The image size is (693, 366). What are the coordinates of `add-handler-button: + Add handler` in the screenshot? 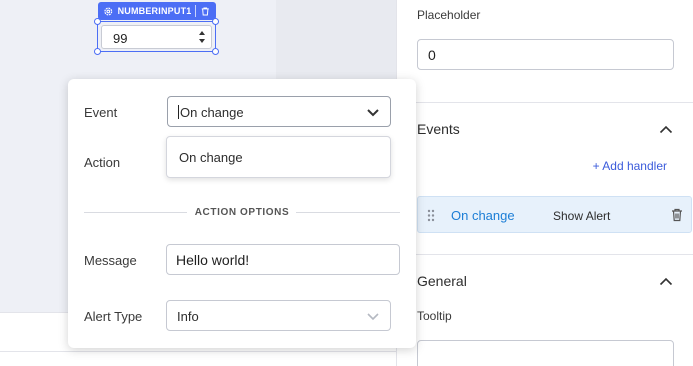 It's located at (630, 166).